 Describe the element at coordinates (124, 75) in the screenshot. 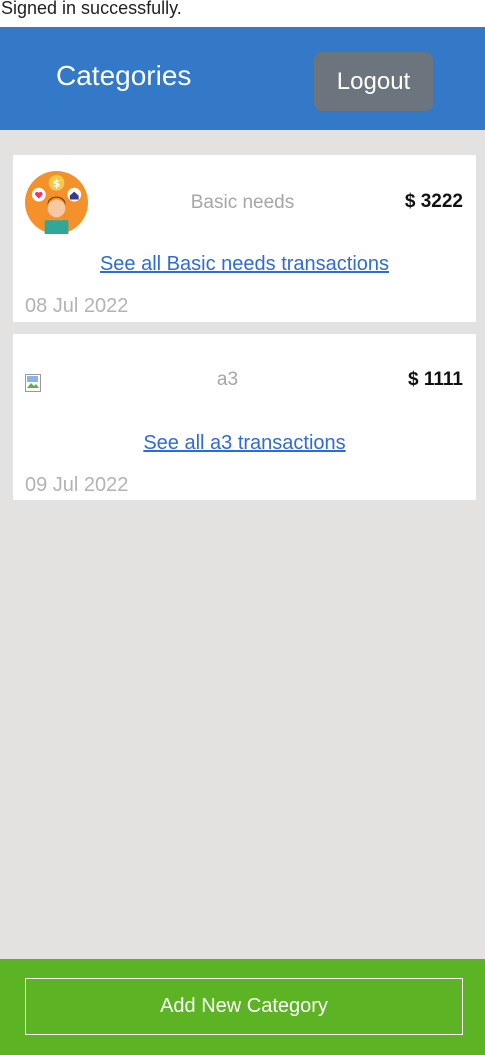

I see `page-title: Categories` at that location.